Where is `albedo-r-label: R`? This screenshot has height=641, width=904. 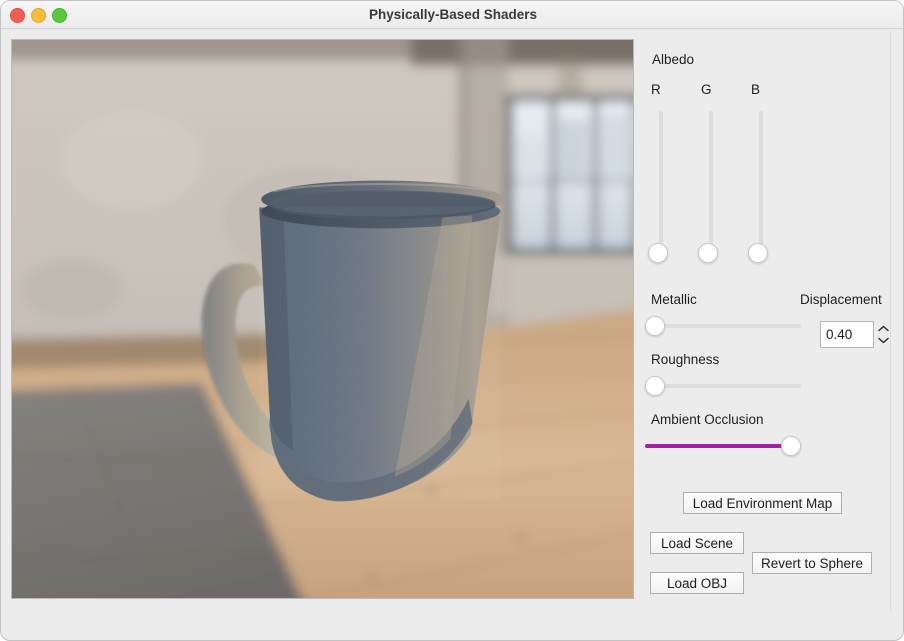
albedo-r-label: R is located at coordinates (656, 89).